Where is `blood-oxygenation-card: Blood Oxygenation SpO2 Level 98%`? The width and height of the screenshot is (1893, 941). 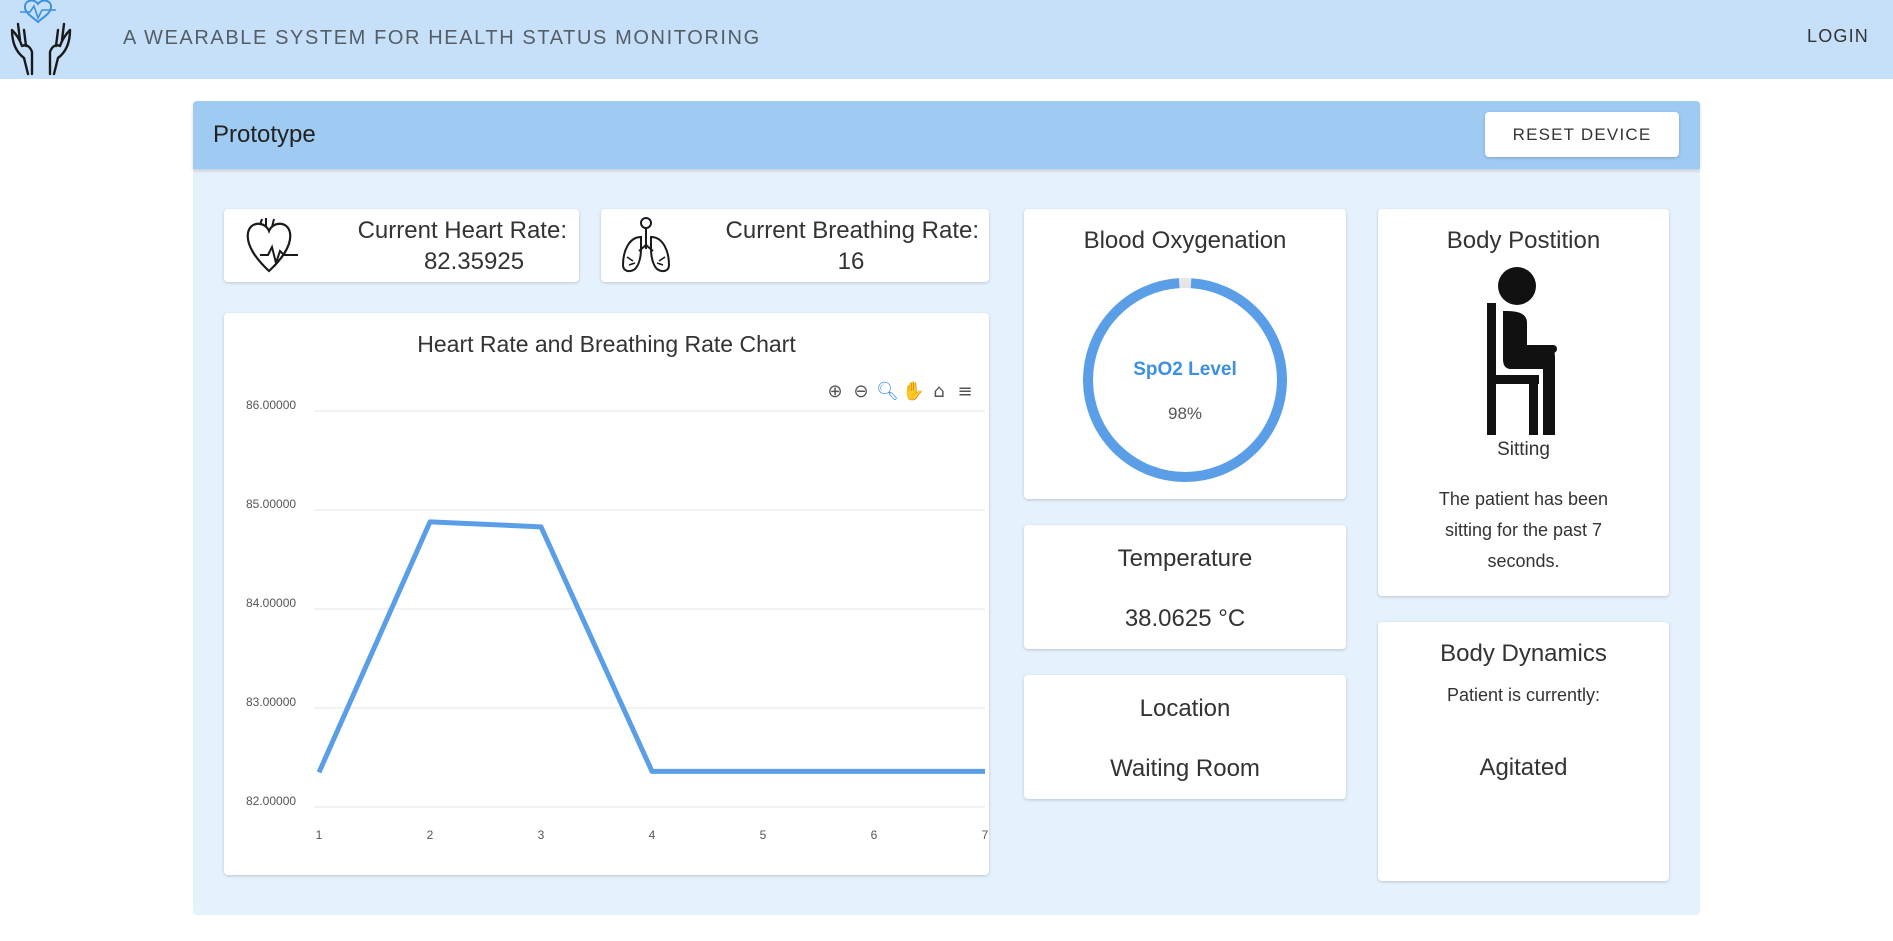 blood-oxygenation-card: Blood Oxygenation SpO2 Level 98% is located at coordinates (1185, 354).